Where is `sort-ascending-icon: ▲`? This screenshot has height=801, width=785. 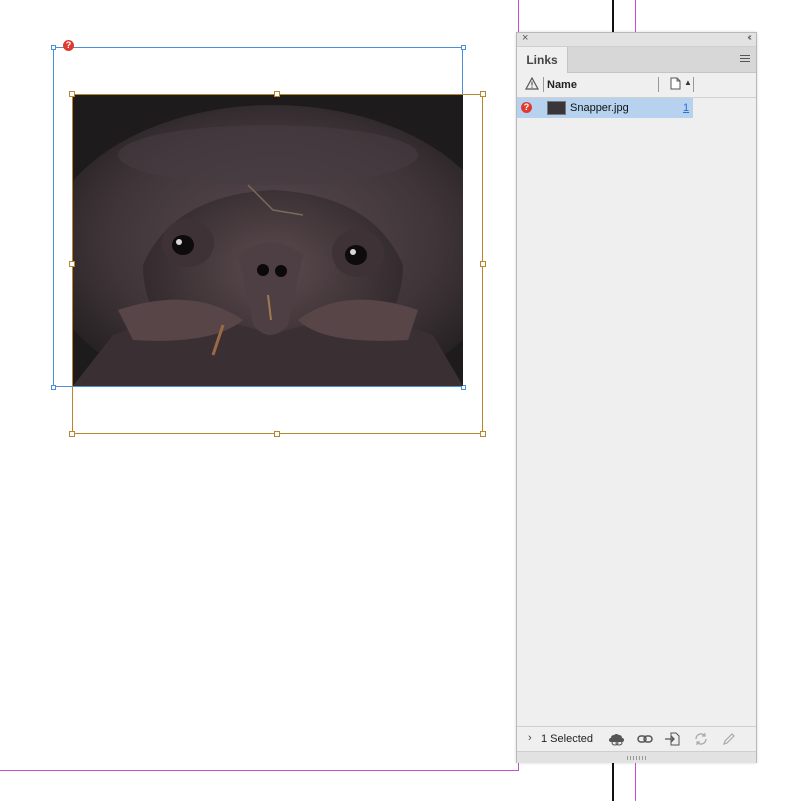 sort-ascending-icon: ▲ is located at coordinates (688, 82).